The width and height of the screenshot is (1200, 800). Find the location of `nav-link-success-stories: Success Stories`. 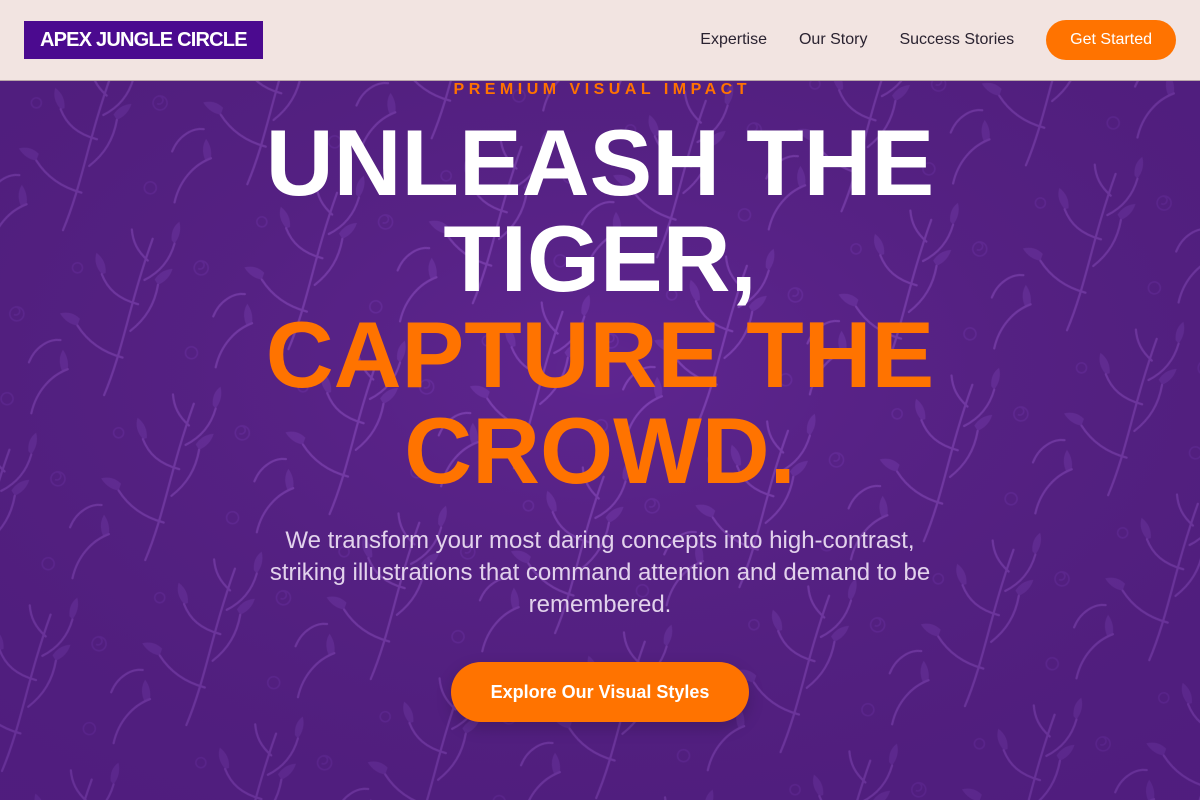

nav-link-success-stories: Success Stories is located at coordinates (956, 40).